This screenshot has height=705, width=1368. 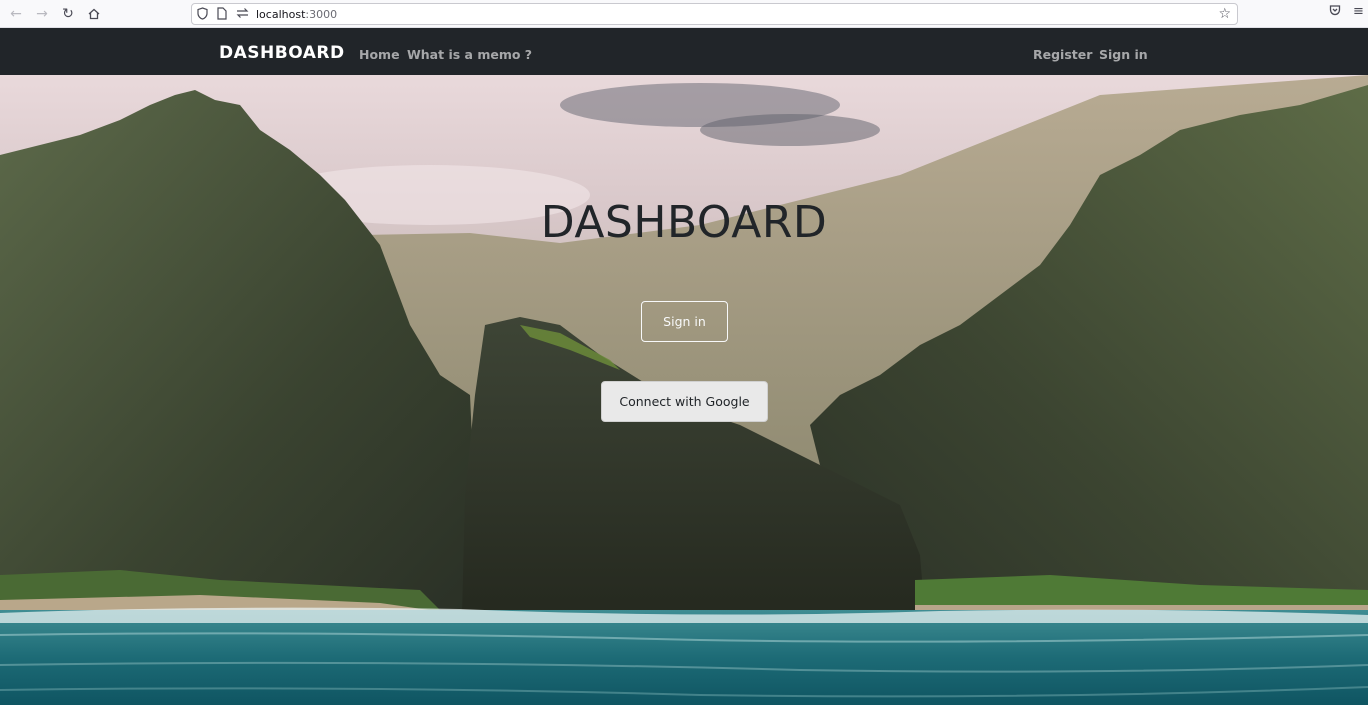 I want to click on url-bar: localhost:3000 ☆, so click(x=714, y=14).